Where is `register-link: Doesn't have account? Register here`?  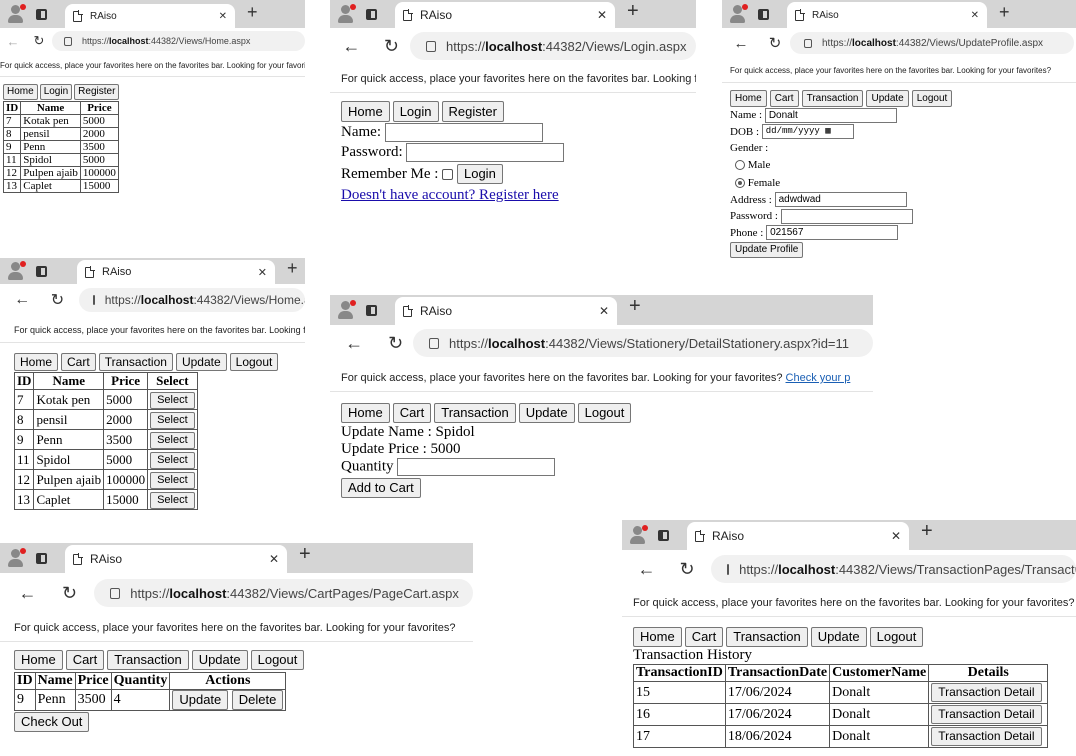
register-link: Doesn't have account? Register here is located at coordinates (450, 195).